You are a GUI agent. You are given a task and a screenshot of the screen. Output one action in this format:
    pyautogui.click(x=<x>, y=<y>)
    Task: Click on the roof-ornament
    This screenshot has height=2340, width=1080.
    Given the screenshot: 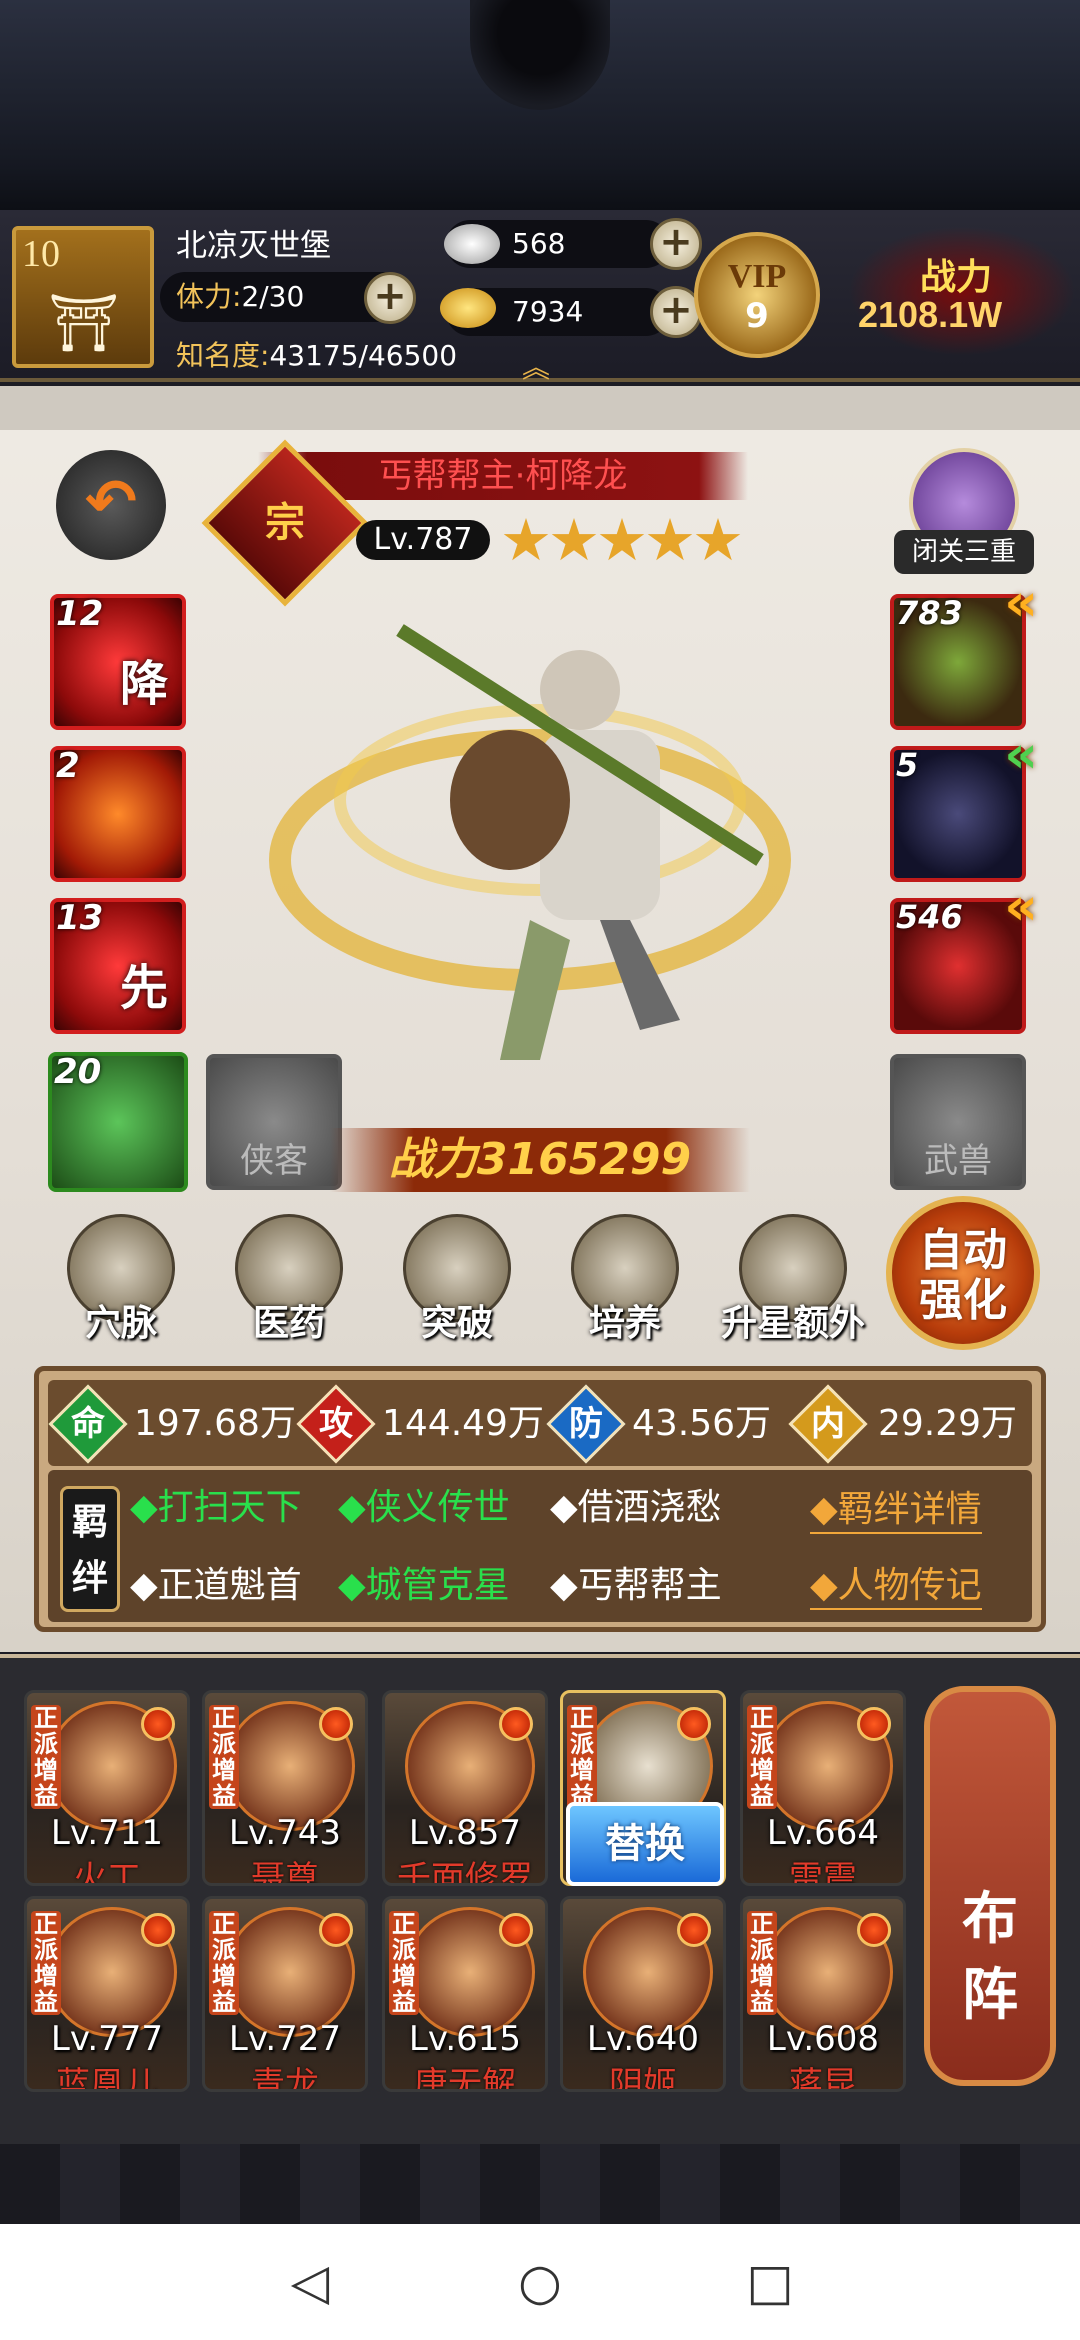 What is the action you would take?
    pyautogui.click(x=540, y=55)
    